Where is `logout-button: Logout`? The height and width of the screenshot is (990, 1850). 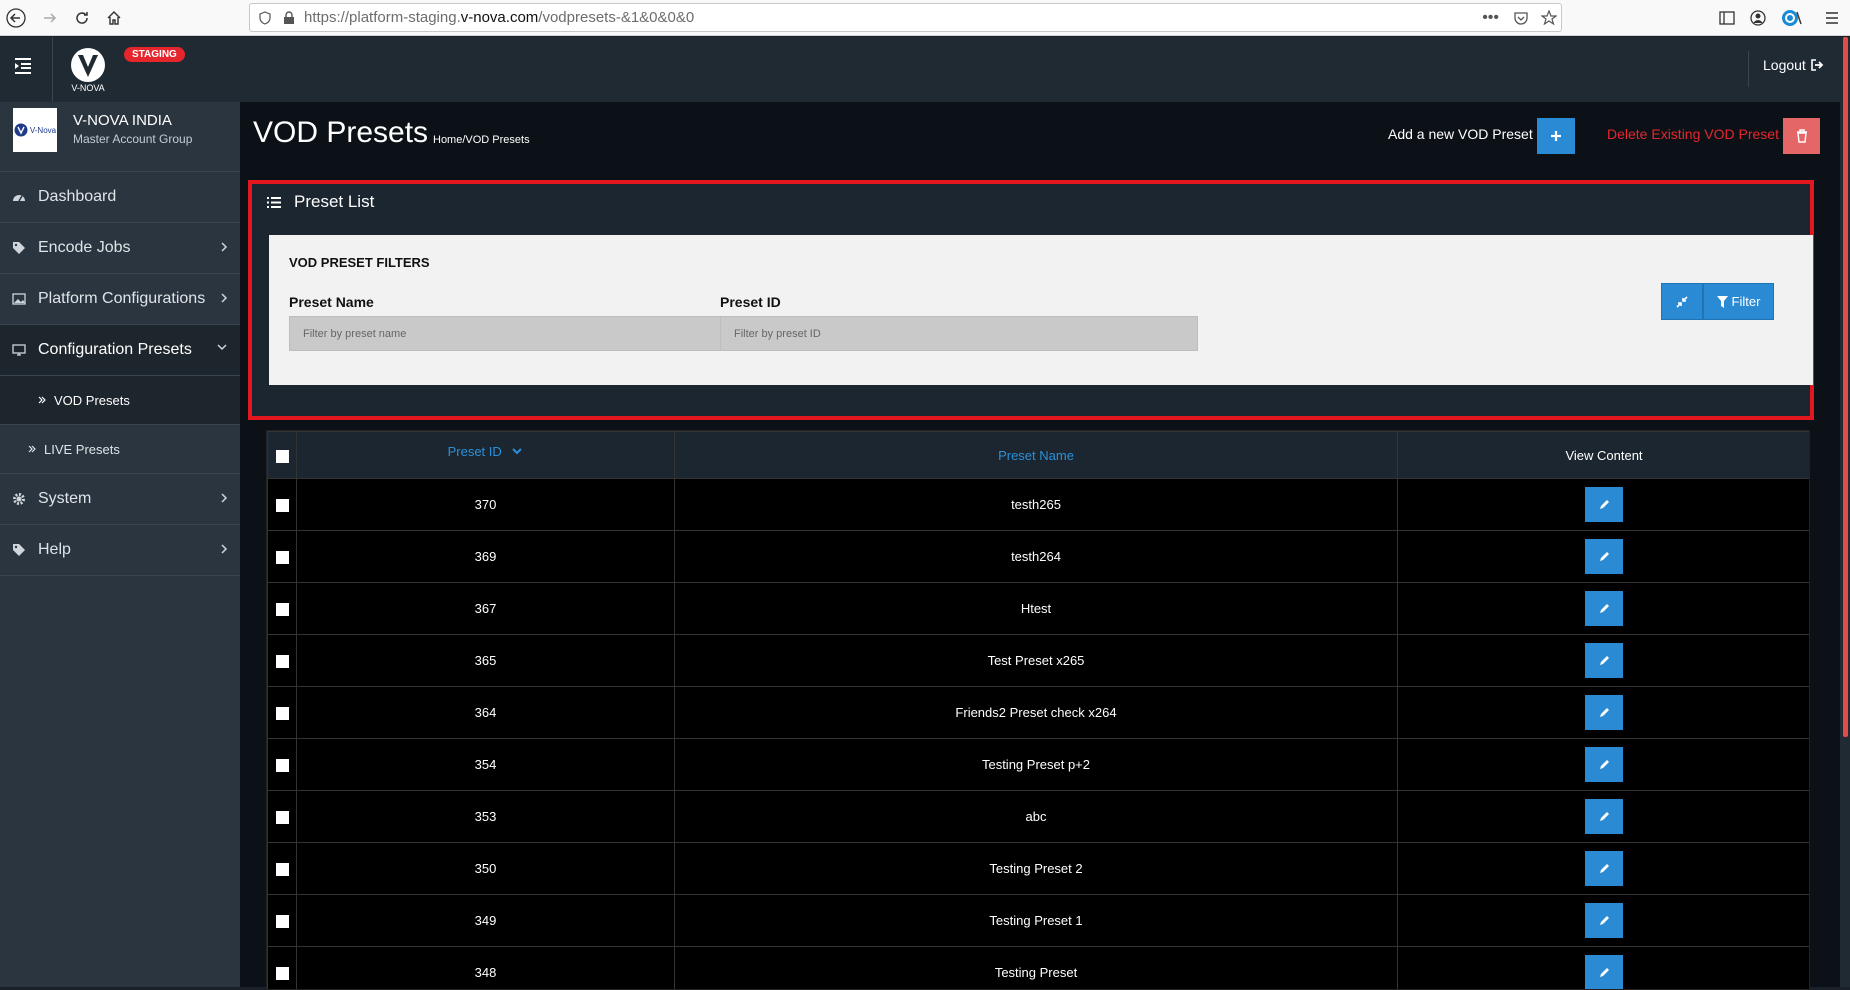 logout-button: Logout is located at coordinates (1793, 65).